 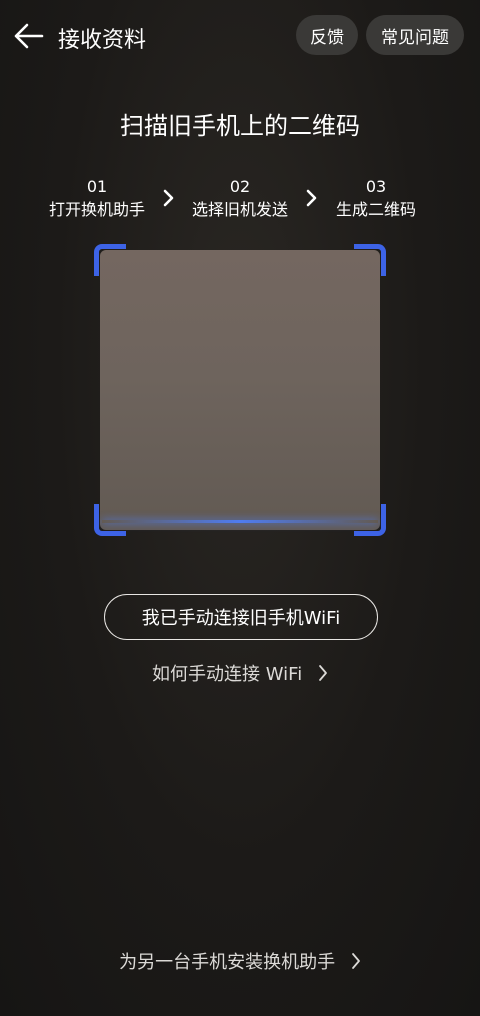 I want to click on feedback-button: 反馈, so click(x=327, y=35).